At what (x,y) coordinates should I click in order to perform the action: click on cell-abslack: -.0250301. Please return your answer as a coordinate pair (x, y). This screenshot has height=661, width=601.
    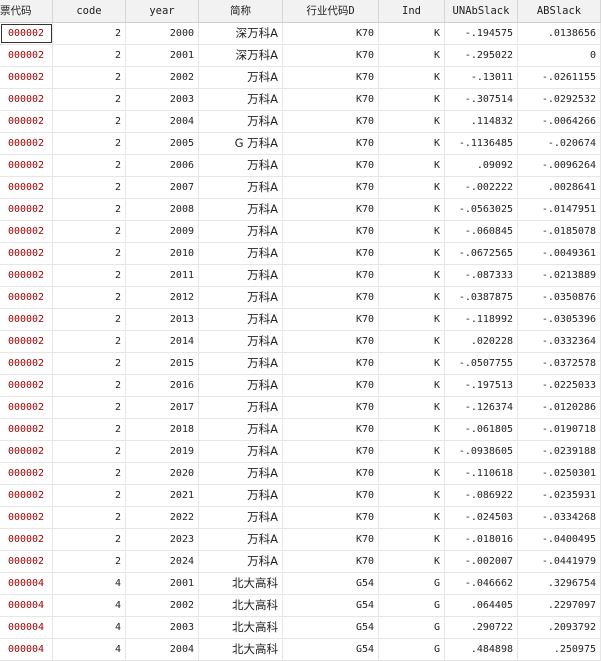
    Looking at the image, I should click on (559, 473).